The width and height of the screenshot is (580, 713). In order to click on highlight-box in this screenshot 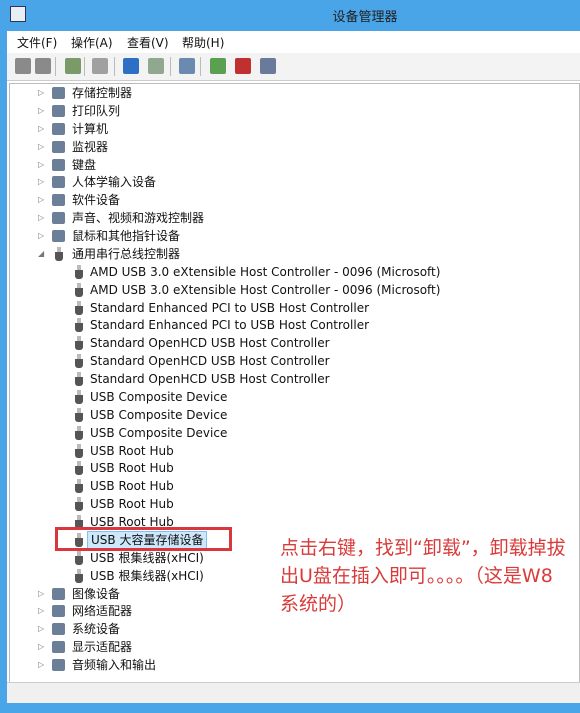, I will do `click(143, 539)`.